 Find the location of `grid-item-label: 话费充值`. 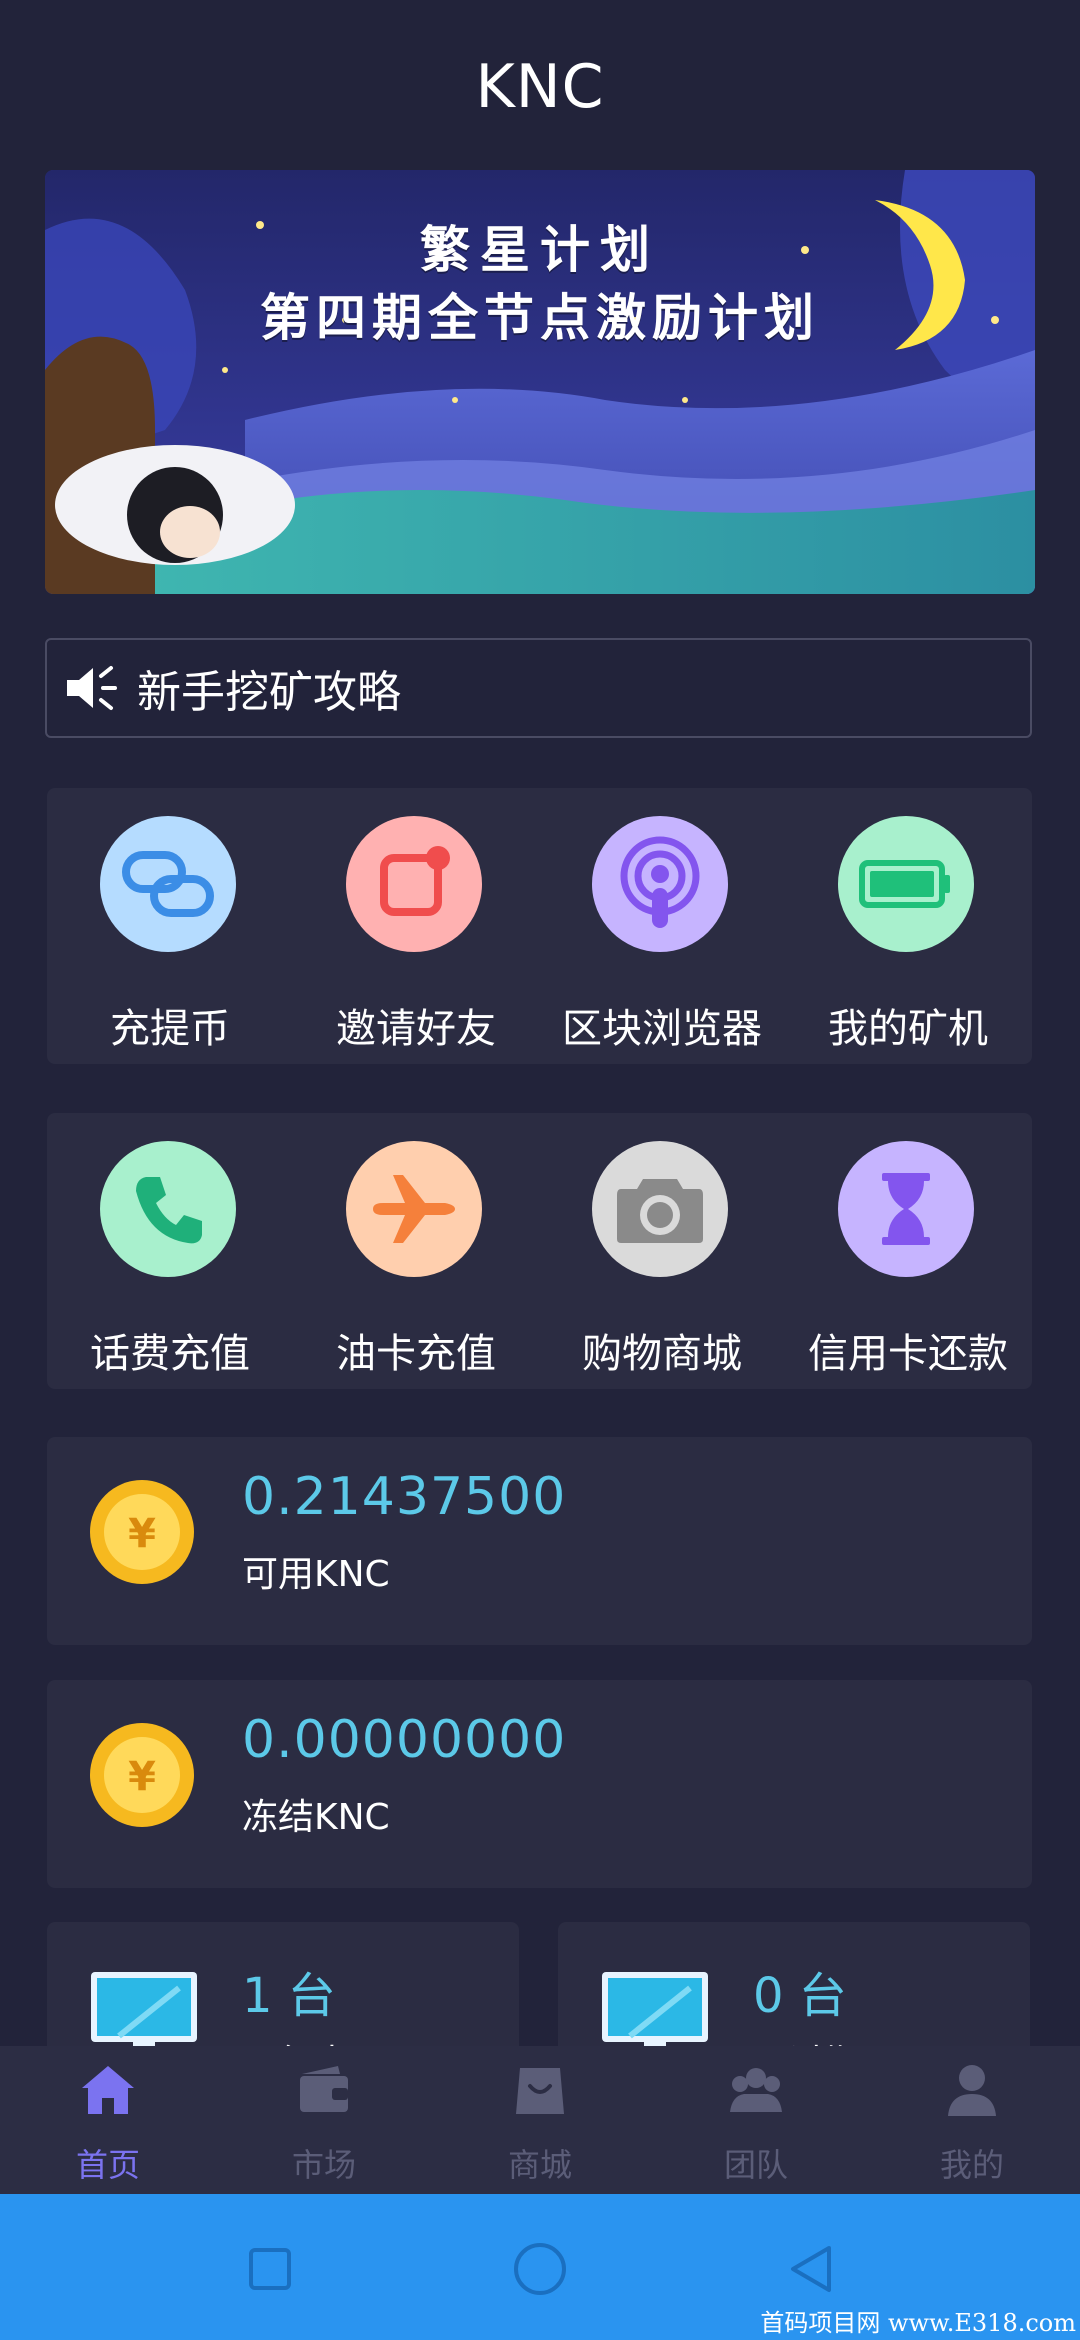

grid-item-label: 话费充值 is located at coordinates (170, 1354).